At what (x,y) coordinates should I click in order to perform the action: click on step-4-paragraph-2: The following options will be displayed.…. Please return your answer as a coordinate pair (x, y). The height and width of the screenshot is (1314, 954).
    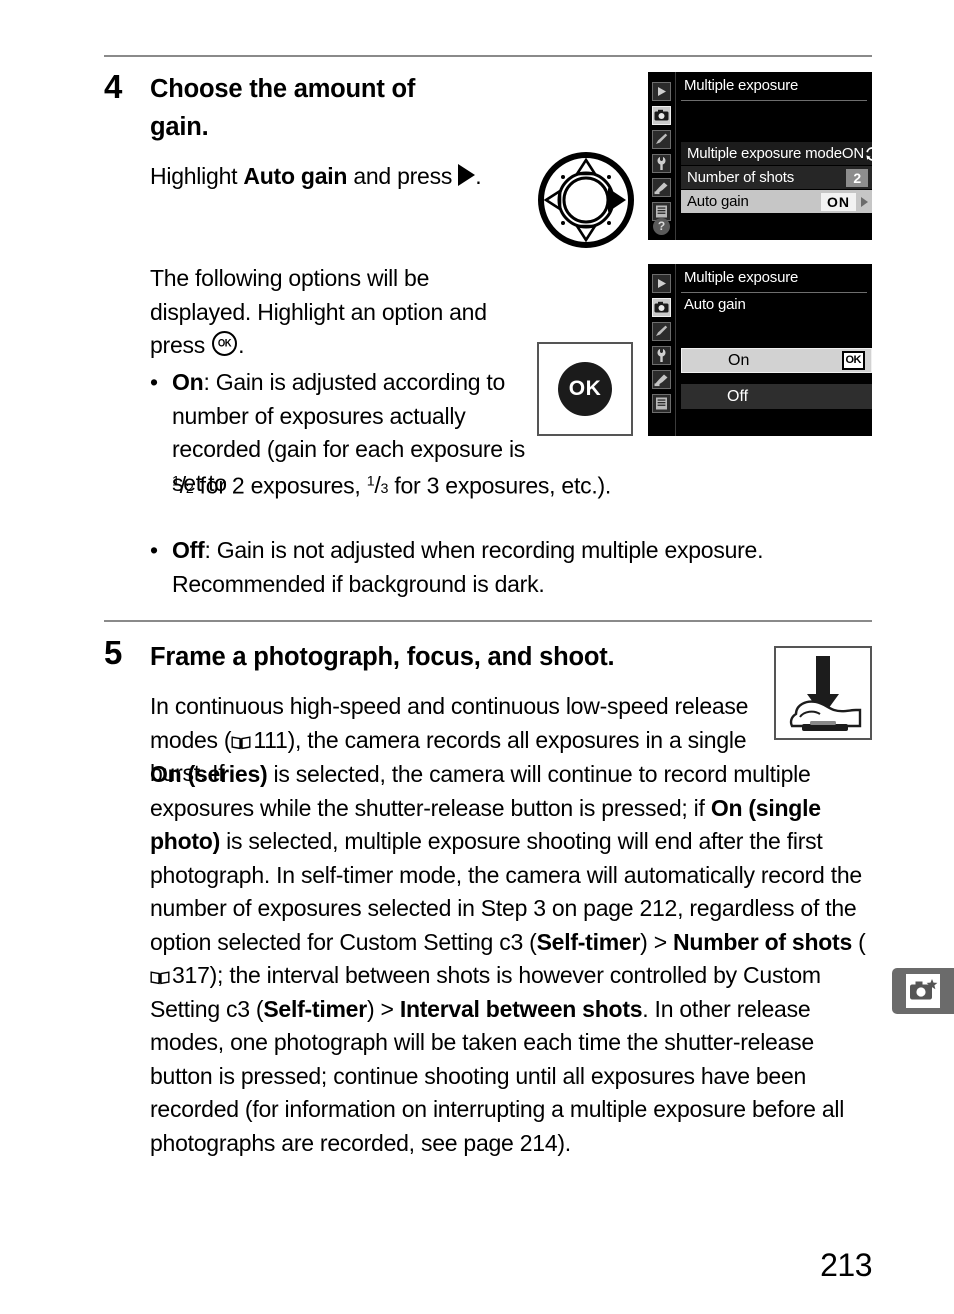
    Looking at the image, I should click on (340, 312).